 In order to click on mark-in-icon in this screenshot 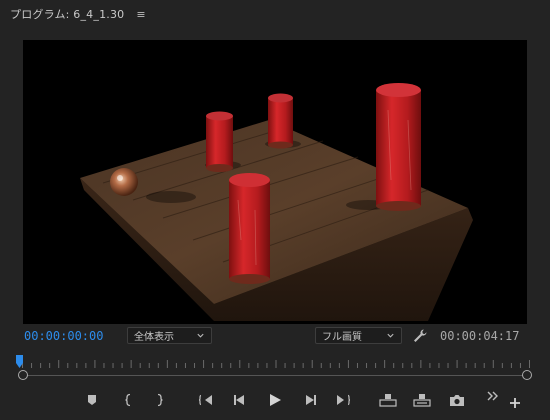, I will do `click(128, 400)`.